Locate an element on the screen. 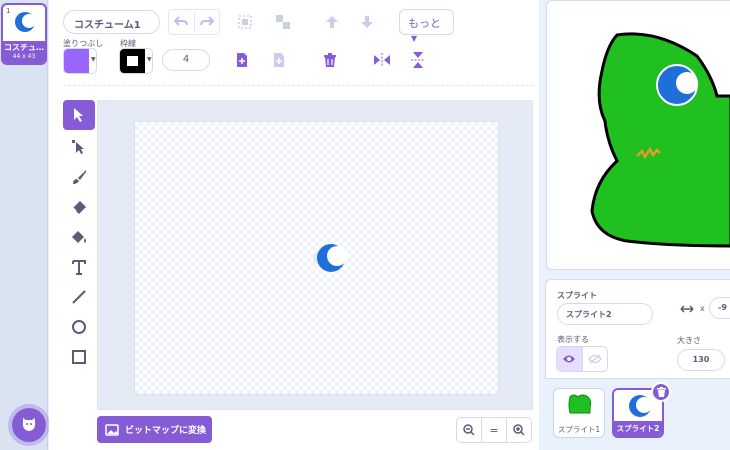  fill-color-picker: ▼ is located at coordinates (80, 61).